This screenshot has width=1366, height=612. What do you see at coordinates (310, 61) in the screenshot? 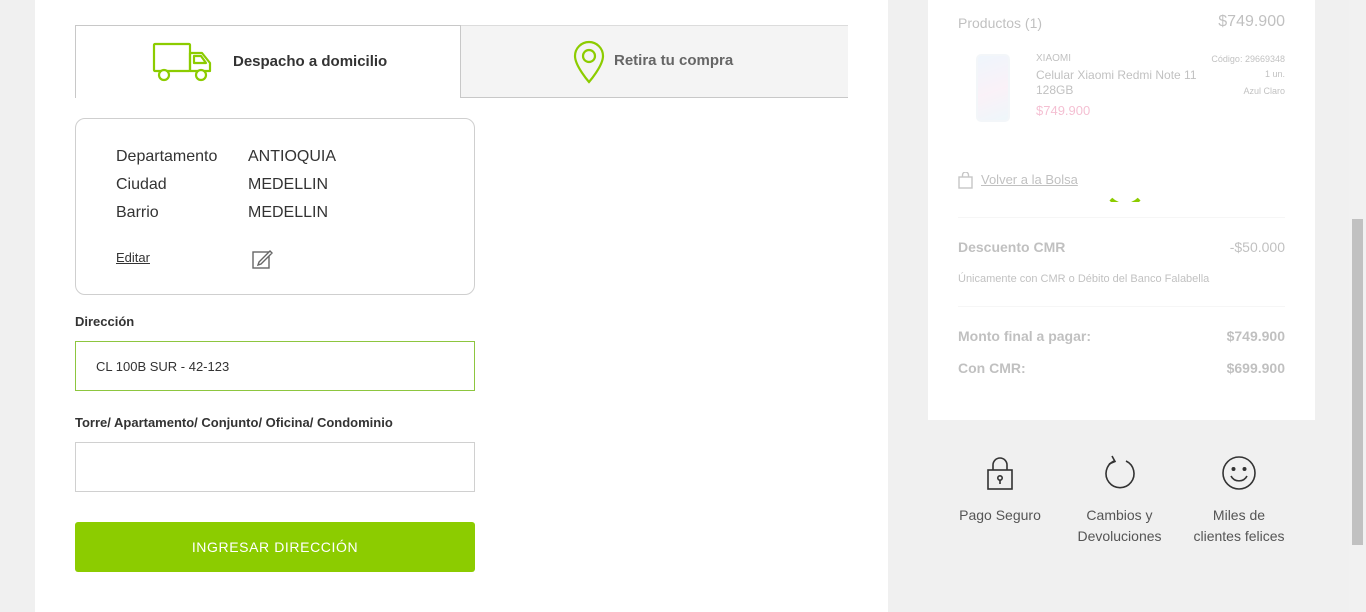
I see `tab-label: Despacho a domicilio` at bounding box center [310, 61].